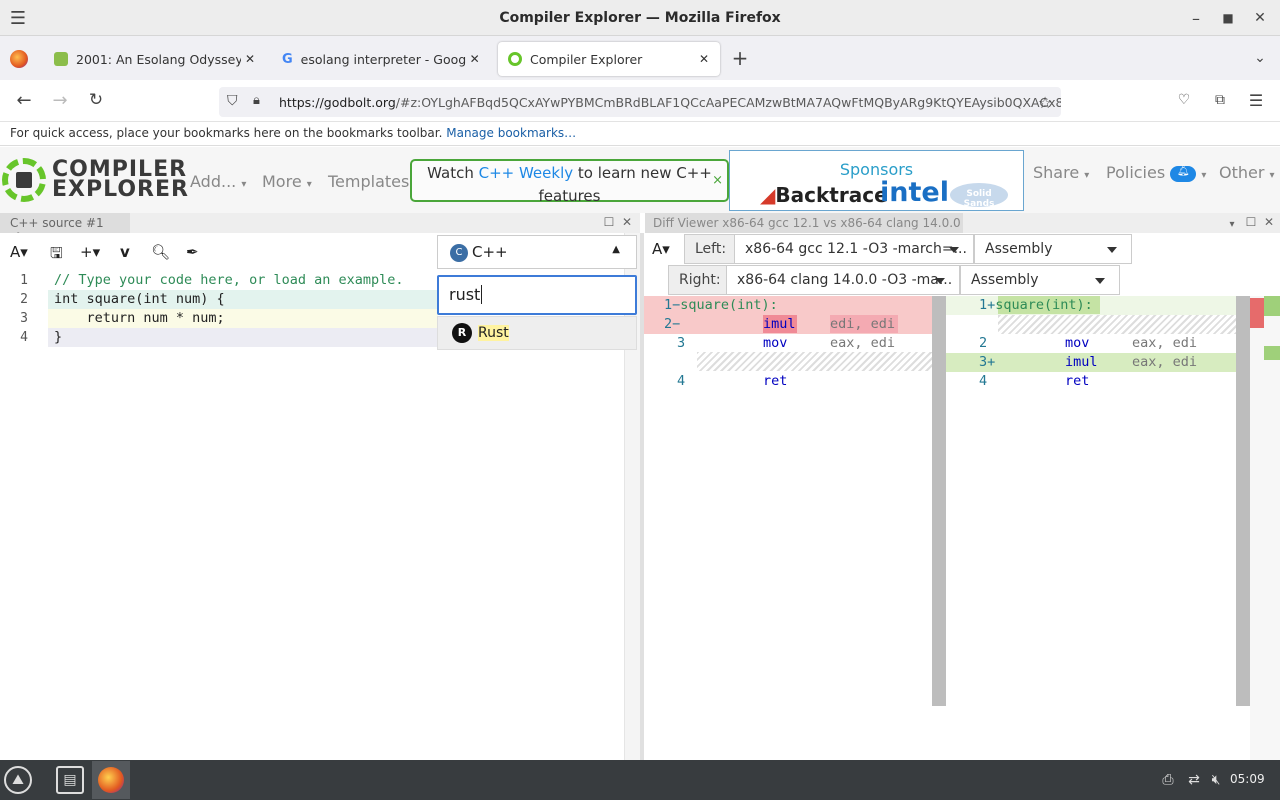  What do you see at coordinates (1040, 280) in the screenshot?
I see `right-mode-select: Assembly` at bounding box center [1040, 280].